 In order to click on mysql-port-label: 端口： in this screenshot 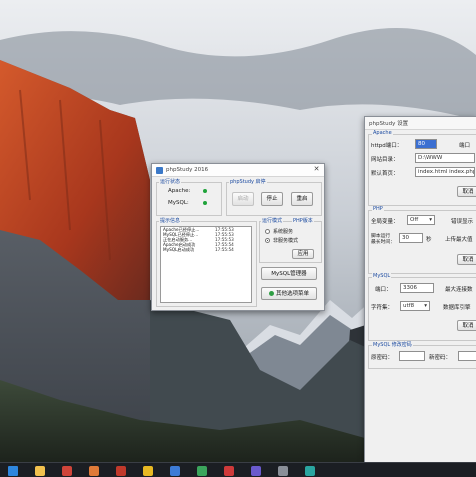, I will do `click(383, 290)`.